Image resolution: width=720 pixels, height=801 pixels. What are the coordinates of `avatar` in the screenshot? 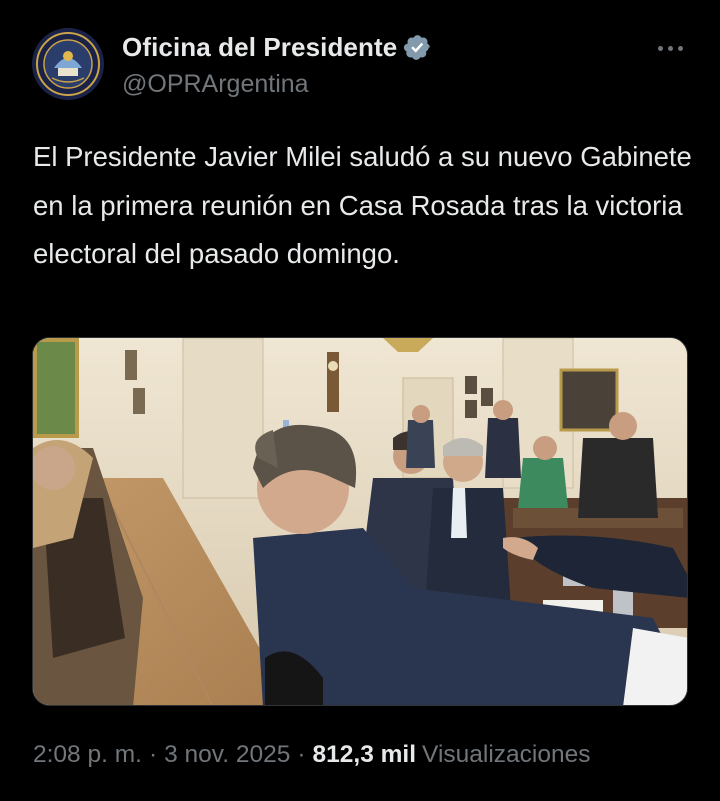 It's located at (68, 64).